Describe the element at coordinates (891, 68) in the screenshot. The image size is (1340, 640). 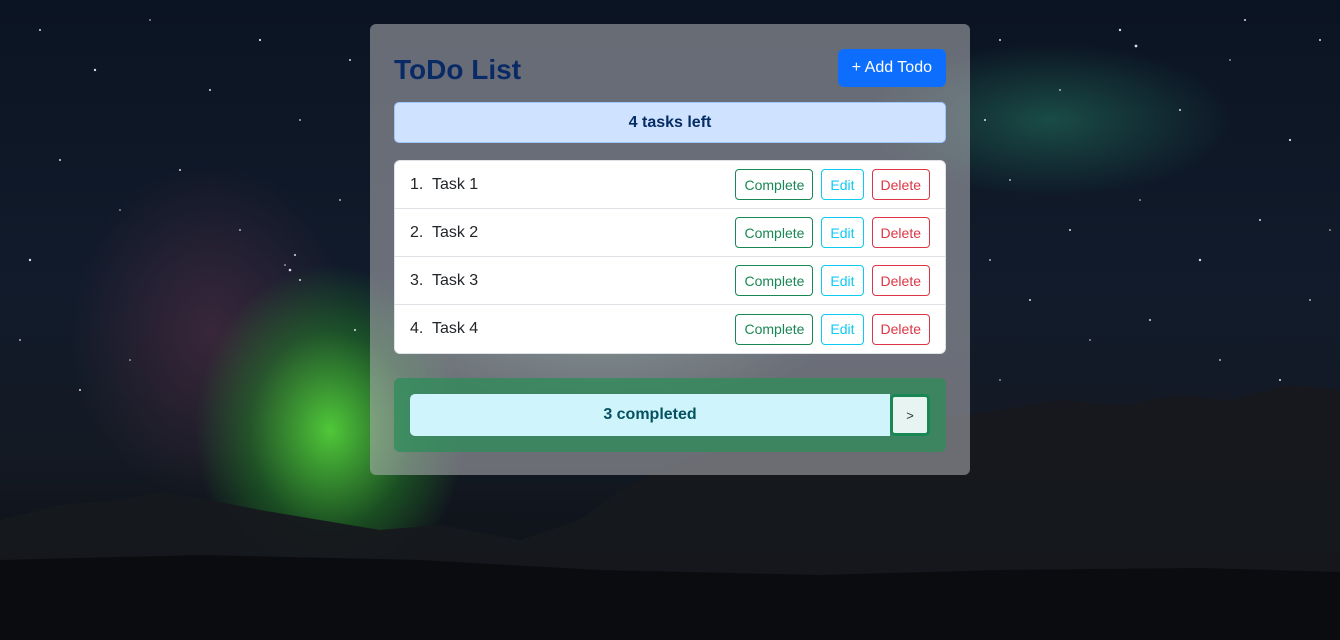
I see `add-todo-button: + Add Todo` at that location.